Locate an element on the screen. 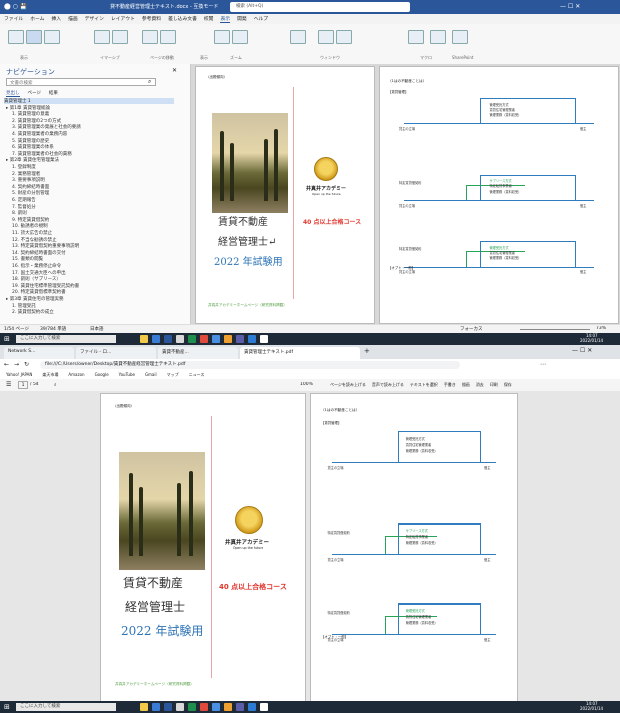 This screenshot has height=713, width=620. ribbon-tab: 描画 is located at coordinates (73, 19).